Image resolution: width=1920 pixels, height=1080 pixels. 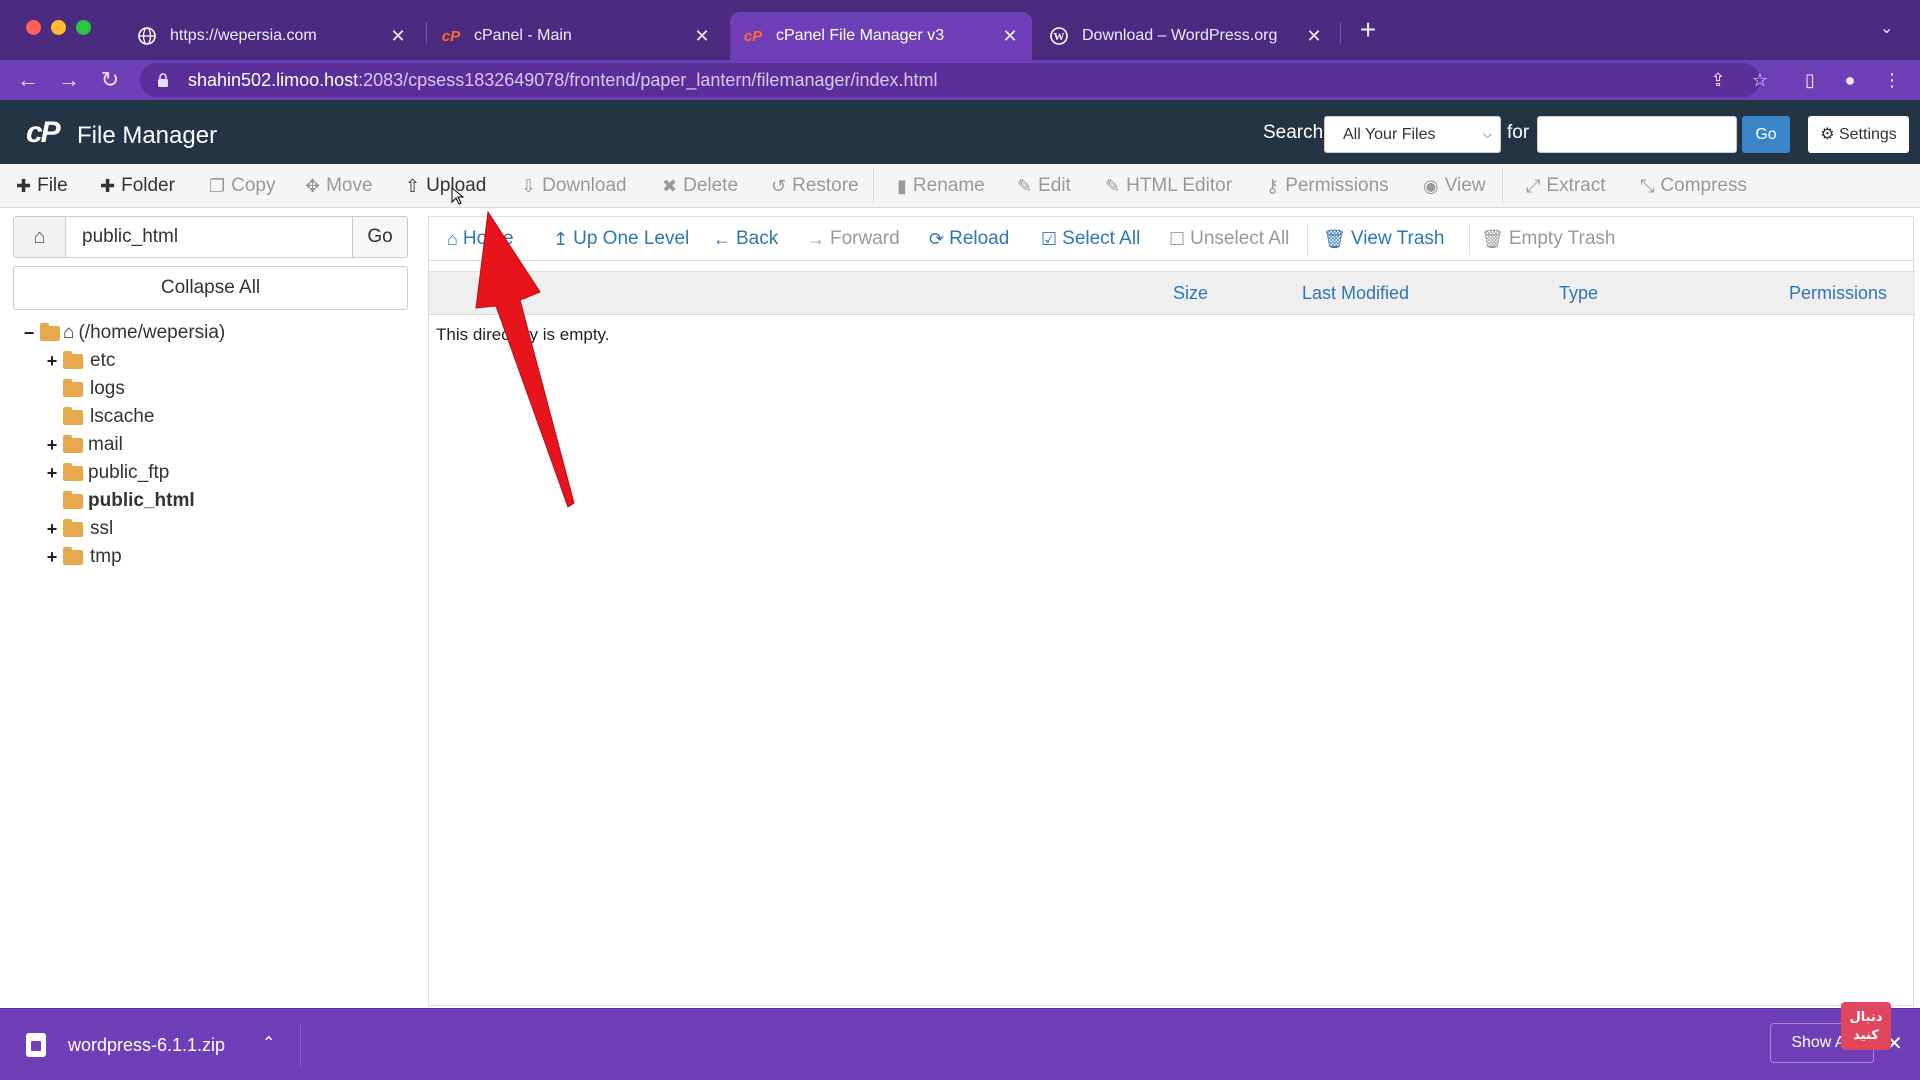 What do you see at coordinates (33, 27) in the screenshot?
I see `window-close-button` at bounding box center [33, 27].